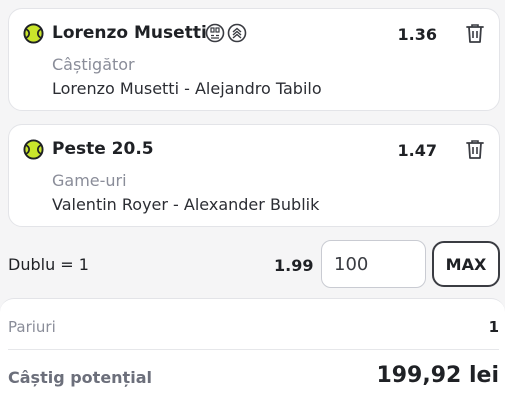 This screenshot has width=505, height=401. Describe the element at coordinates (187, 88) in the screenshot. I see `selection-match: Lorenzo Musetti - Alejandro Tabilo` at that location.